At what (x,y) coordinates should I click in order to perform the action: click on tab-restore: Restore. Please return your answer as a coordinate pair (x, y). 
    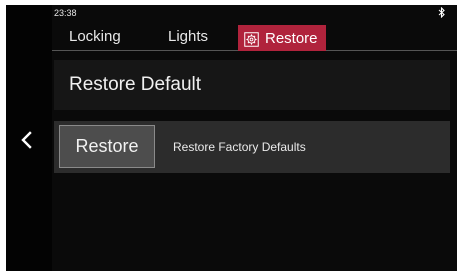
    Looking at the image, I should click on (282, 38).